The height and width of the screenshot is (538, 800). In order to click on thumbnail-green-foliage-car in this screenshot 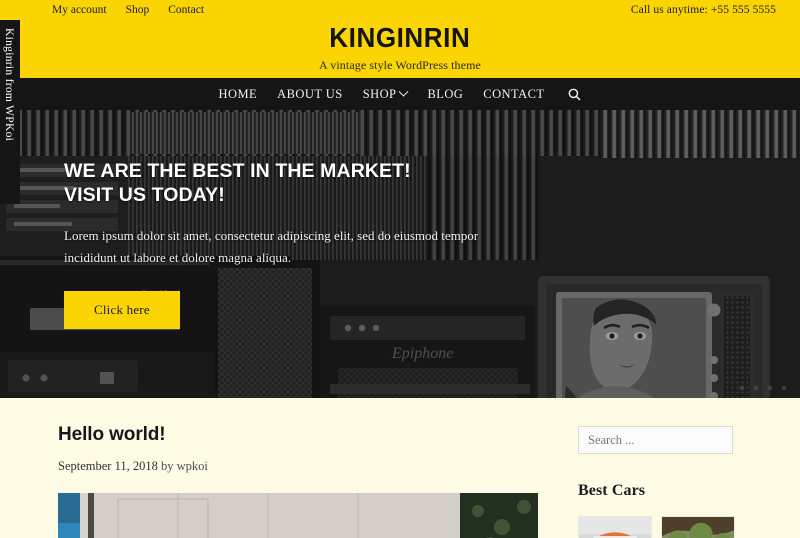, I will do `click(698, 527)`.